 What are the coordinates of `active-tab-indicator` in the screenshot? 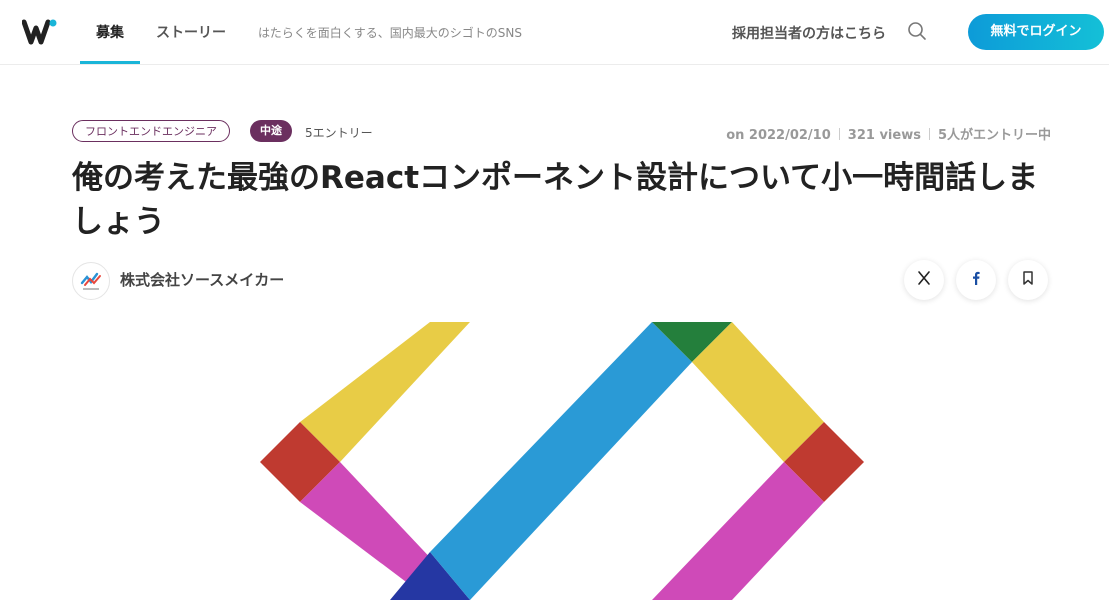 It's located at (110, 62).